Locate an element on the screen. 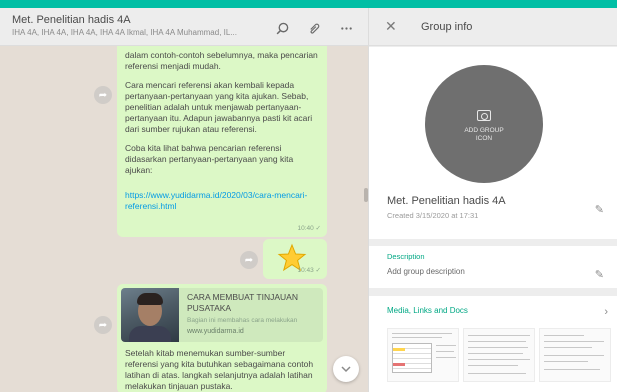 The height and width of the screenshot is (392, 617). group-name: Met. Penelitian hadis 4A is located at coordinates (446, 201).